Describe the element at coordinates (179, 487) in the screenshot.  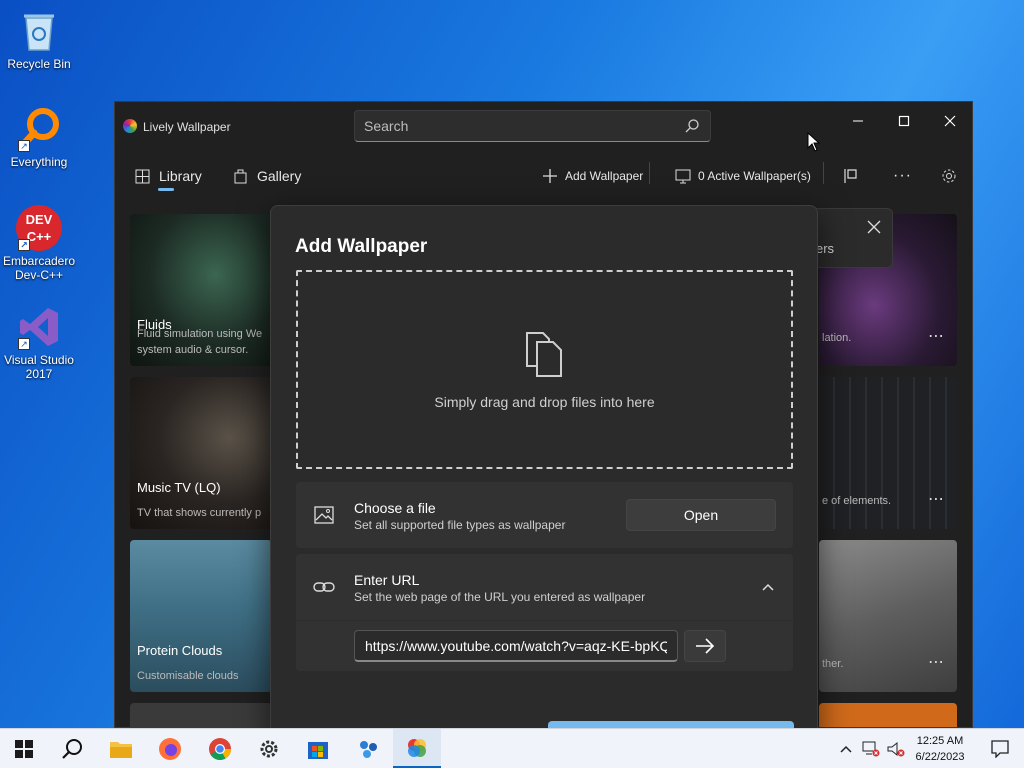
I see `card-title: Music TV (LQ)` at that location.